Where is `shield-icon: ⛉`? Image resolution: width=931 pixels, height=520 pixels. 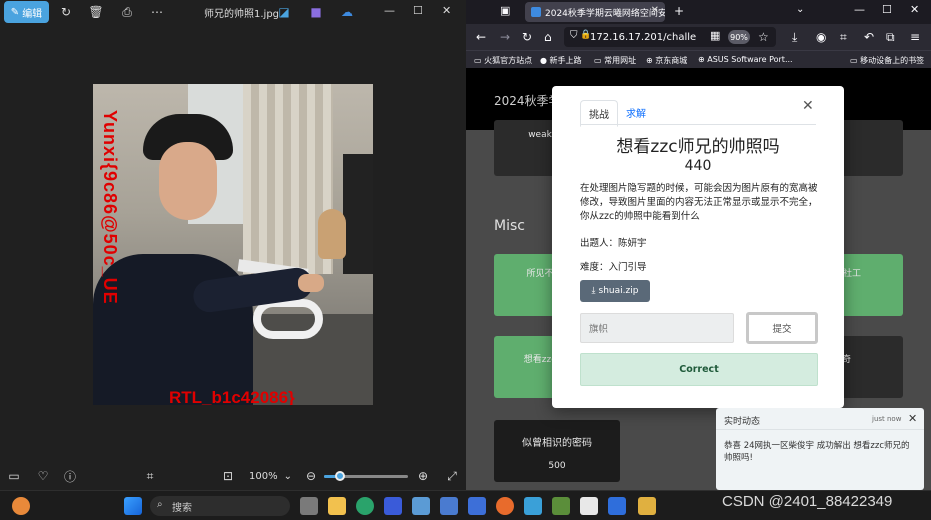
shield-icon: ⛉ is located at coordinates (574, 35).